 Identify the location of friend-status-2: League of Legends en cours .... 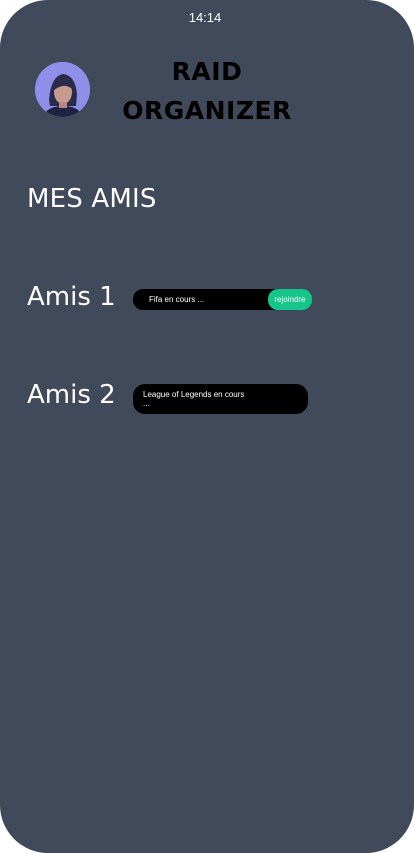
(194, 399).